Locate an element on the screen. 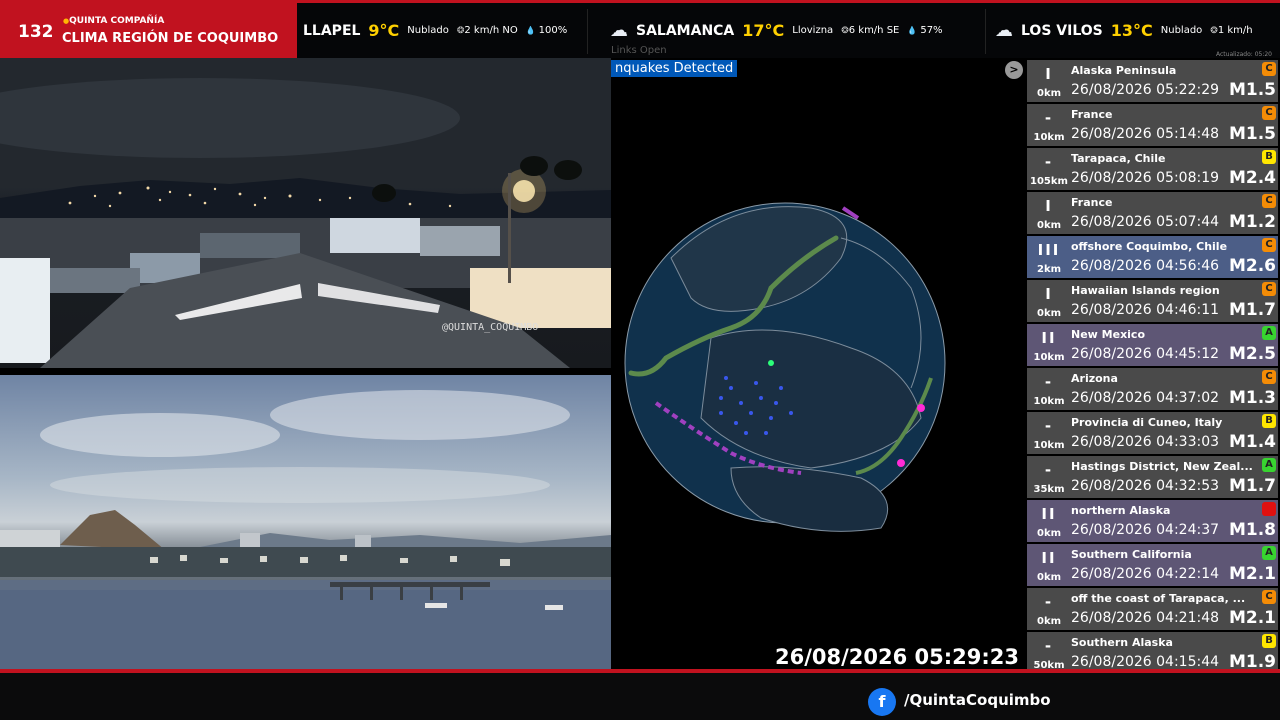 The height and width of the screenshot is (720, 1280). quake-location: France is located at coordinates (1092, 114).